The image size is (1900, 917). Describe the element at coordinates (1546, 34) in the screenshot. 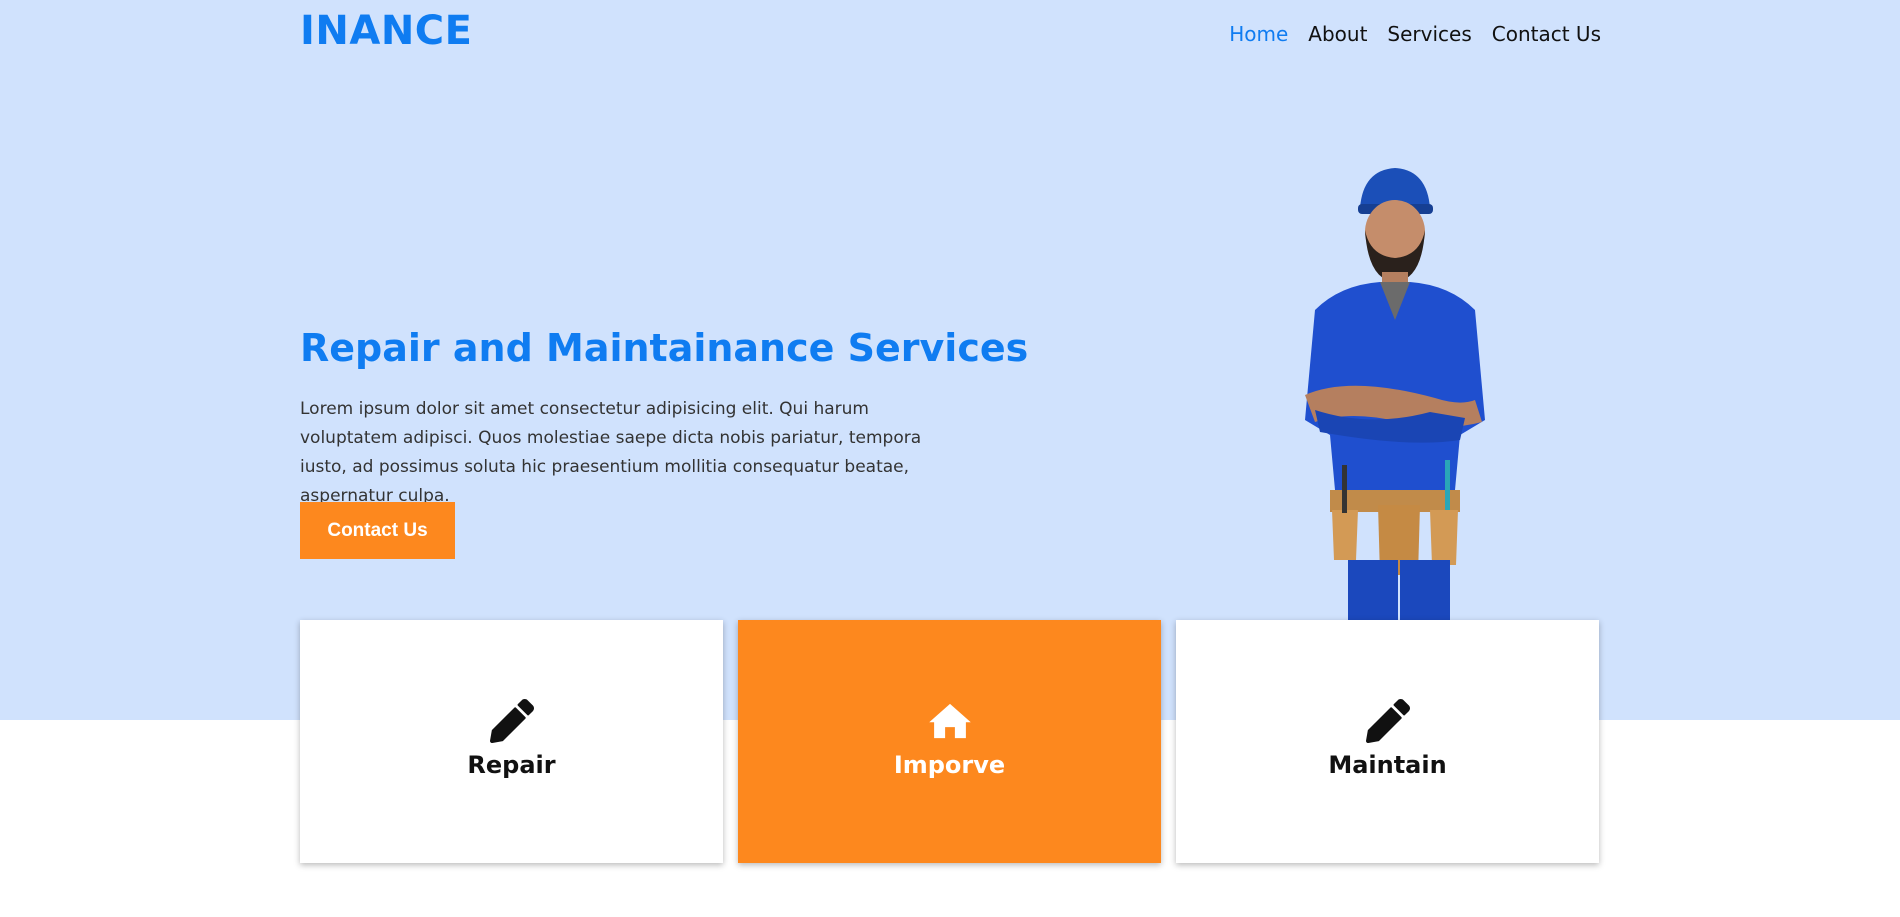

I see `nav-contact: Contact Us` at that location.